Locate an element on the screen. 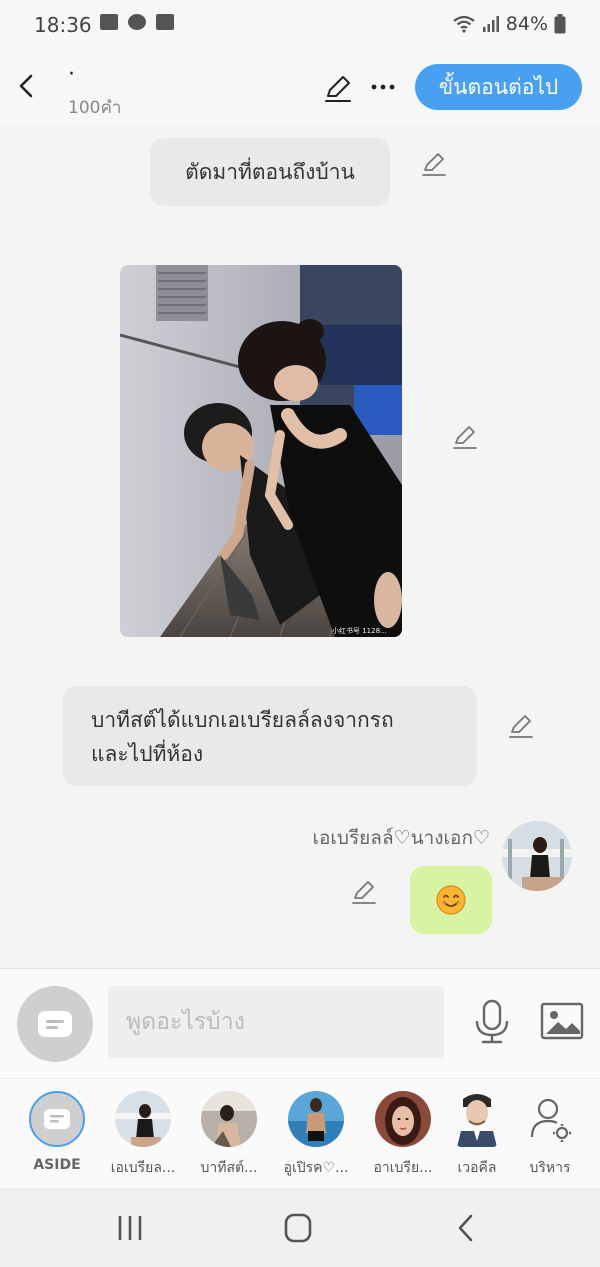 The height and width of the screenshot is (1267, 600). gallery-notification-icon is located at coordinates (109, 22).